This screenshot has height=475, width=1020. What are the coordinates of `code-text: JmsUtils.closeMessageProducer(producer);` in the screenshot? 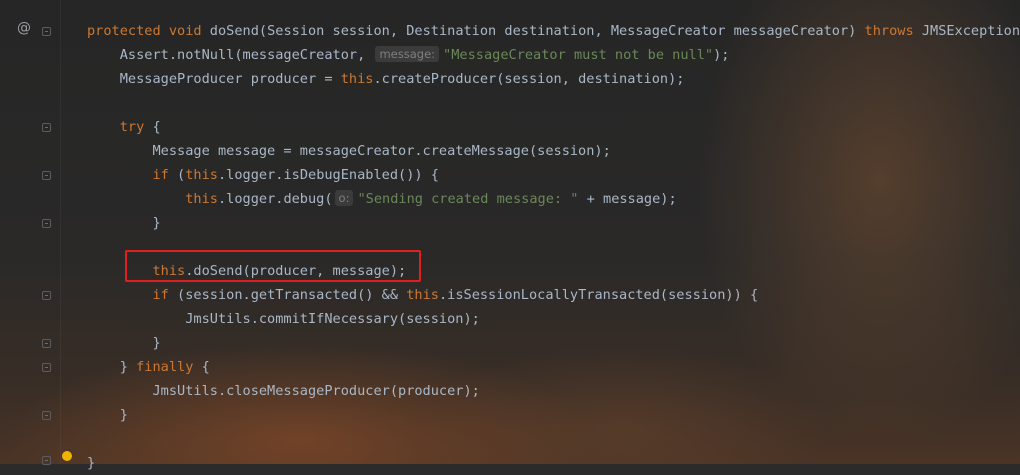 It's located at (316, 391).